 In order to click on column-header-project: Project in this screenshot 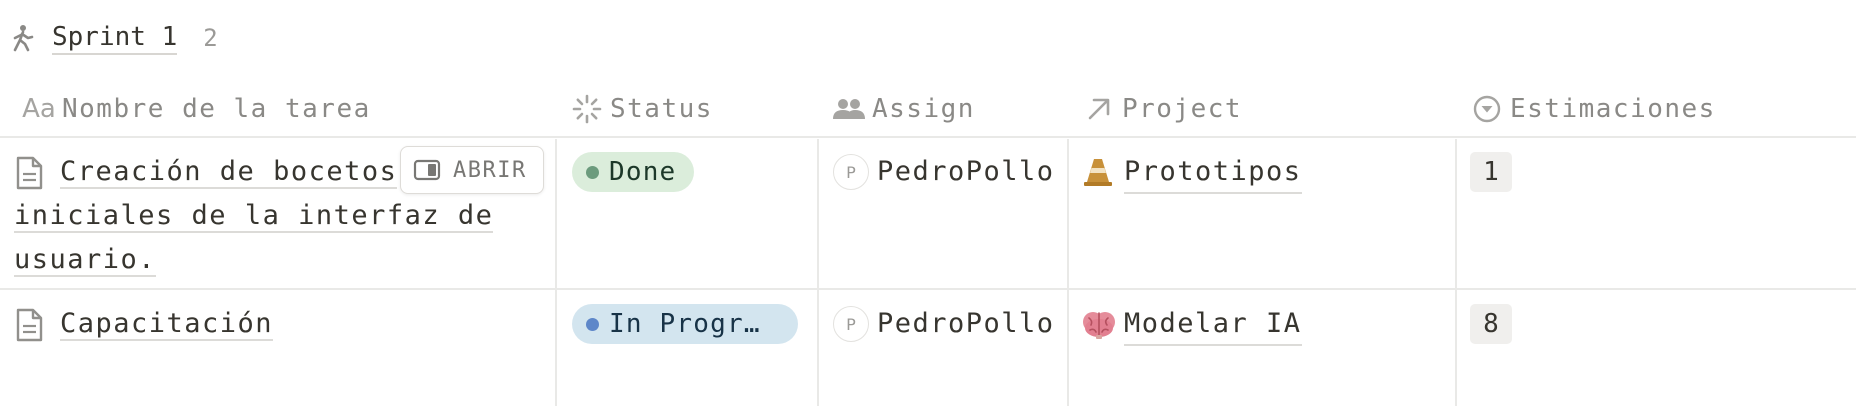, I will do `click(1162, 109)`.